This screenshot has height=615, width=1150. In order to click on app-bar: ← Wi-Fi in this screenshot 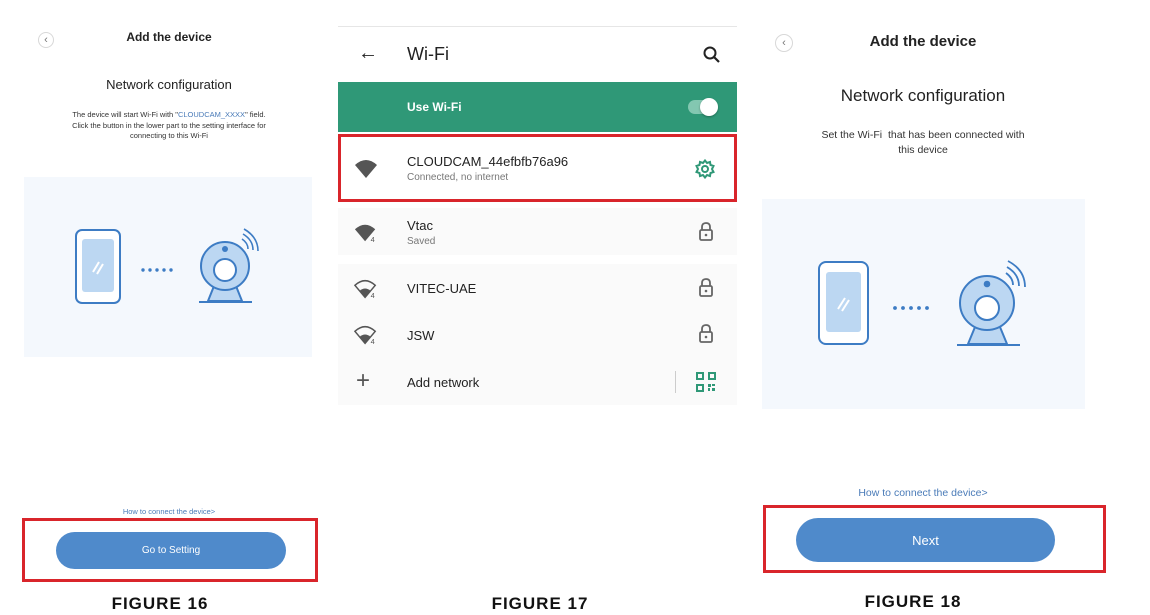, I will do `click(537, 54)`.